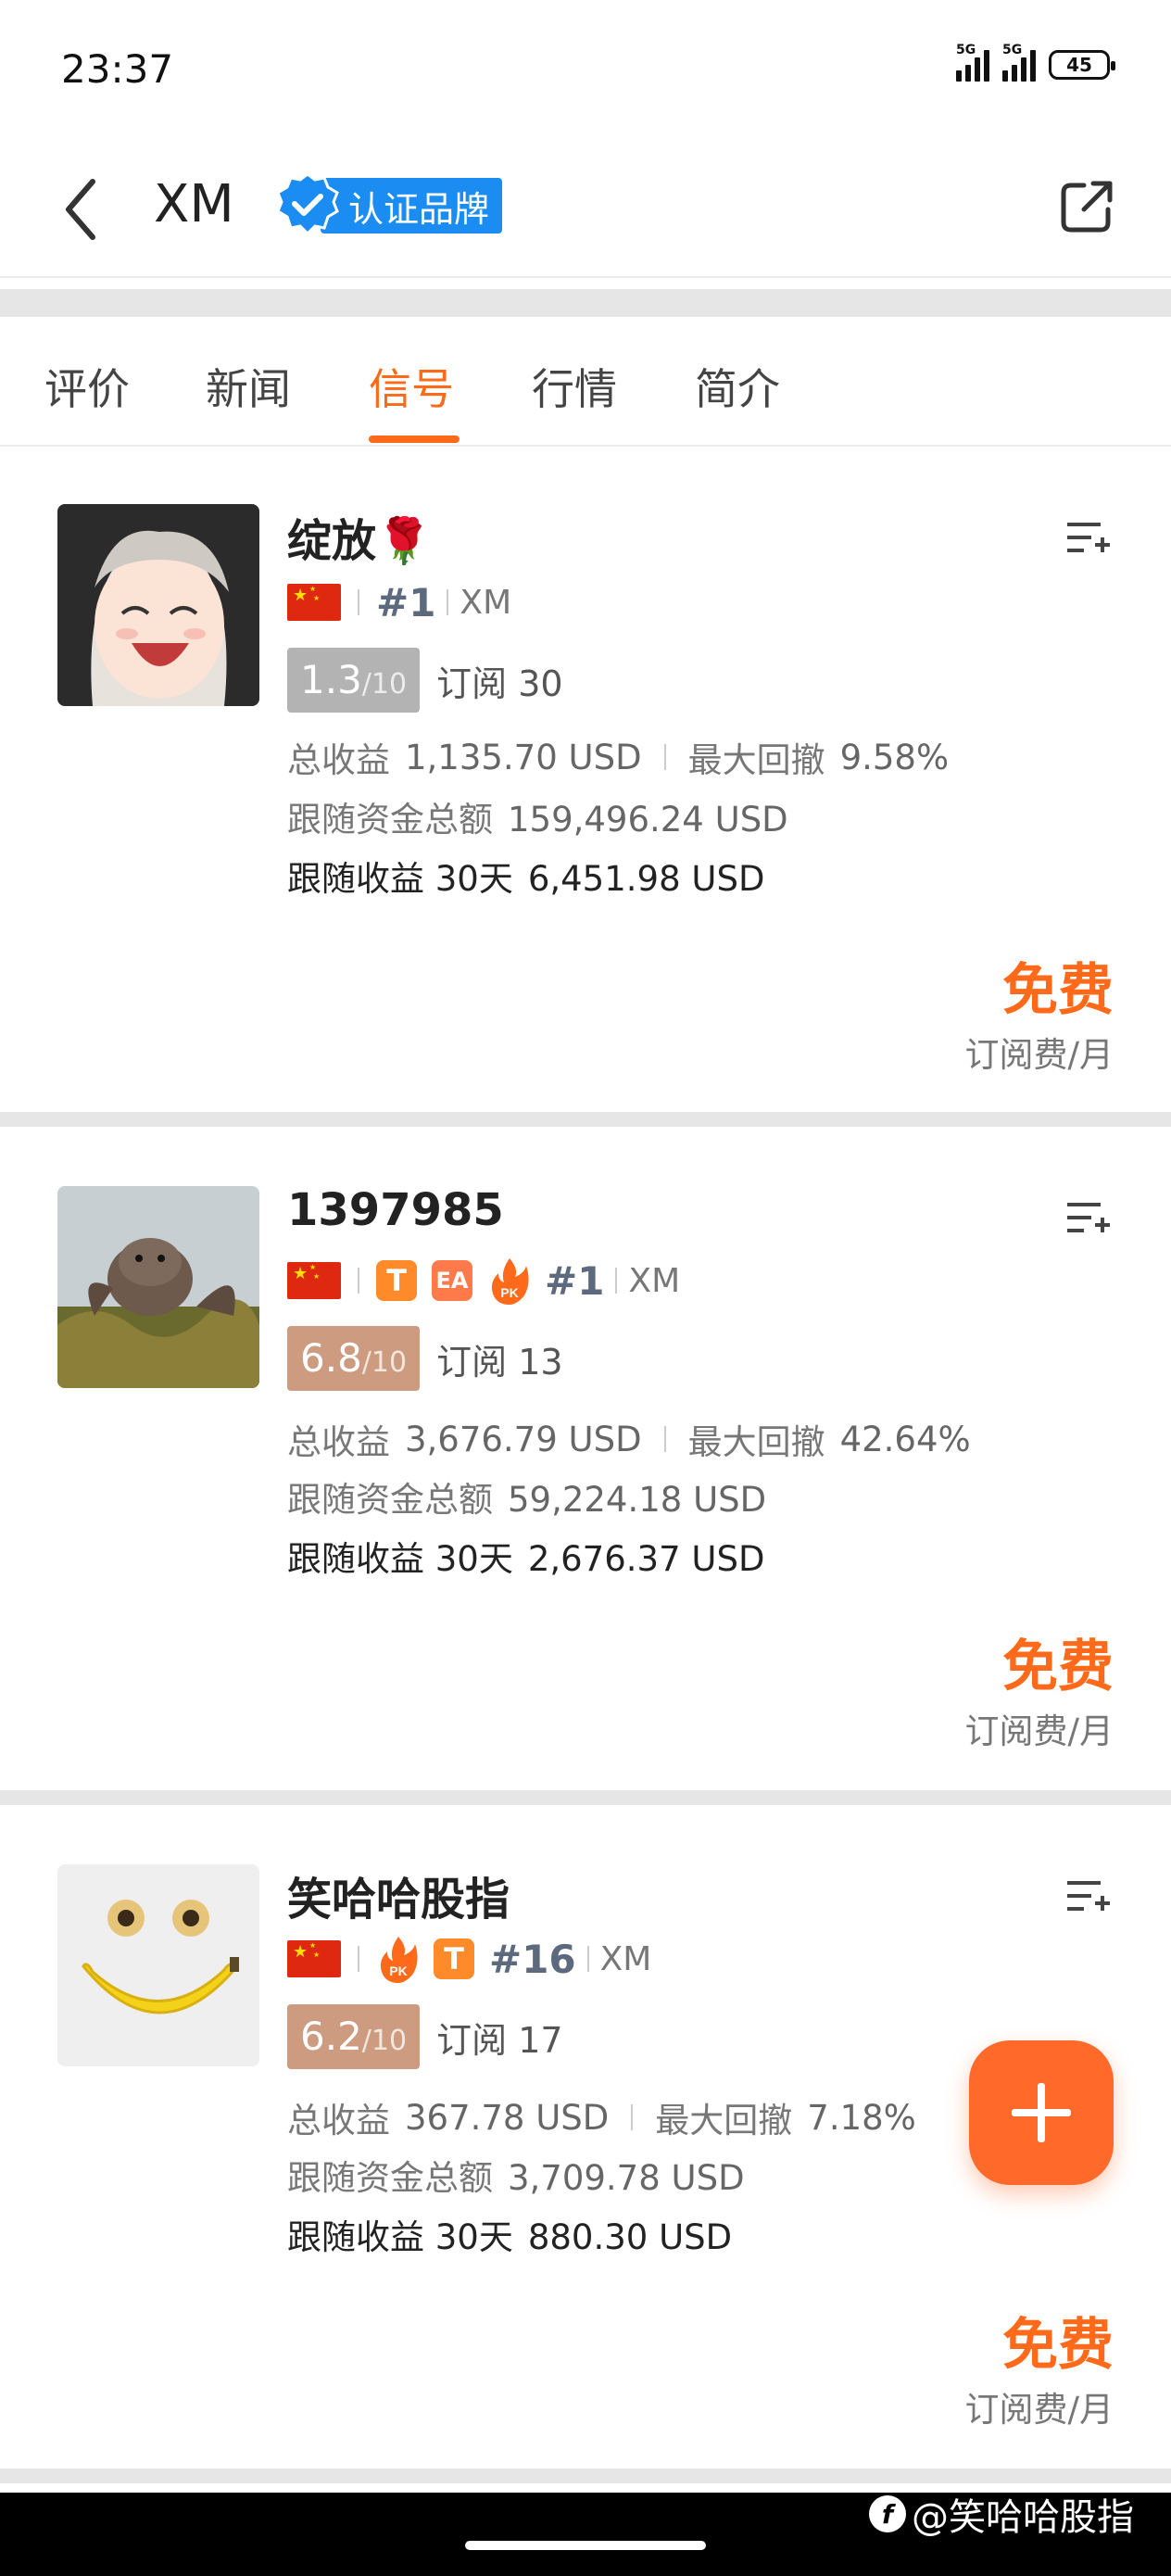 The width and height of the screenshot is (1171, 2576). What do you see at coordinates (575, 386) in the screenshot?
I see `tab-market: 行情` at bounding box center [575, 386].